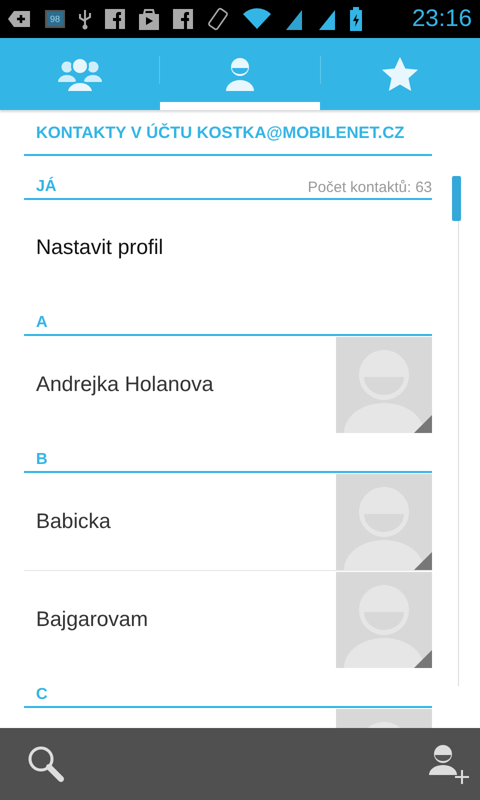 The height and width of the screenshot is (800, 480). I want to click on battery-notification: 98, so click(55, 19).